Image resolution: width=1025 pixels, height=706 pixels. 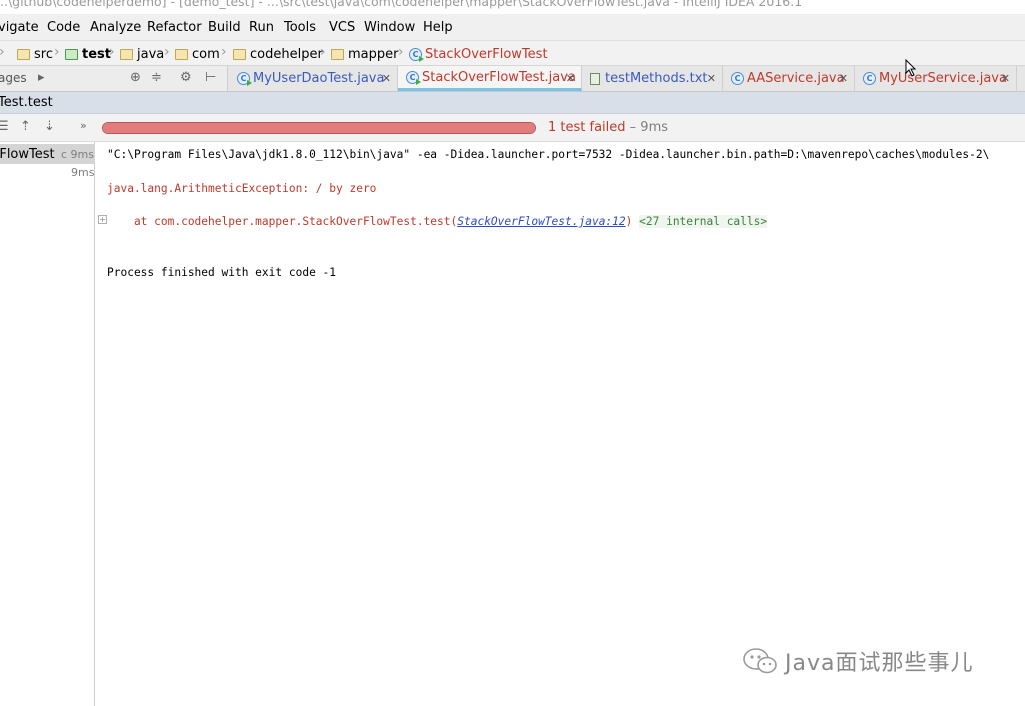 I want to click on test-status-text: 1 test failed, so click(x=587, y=127).